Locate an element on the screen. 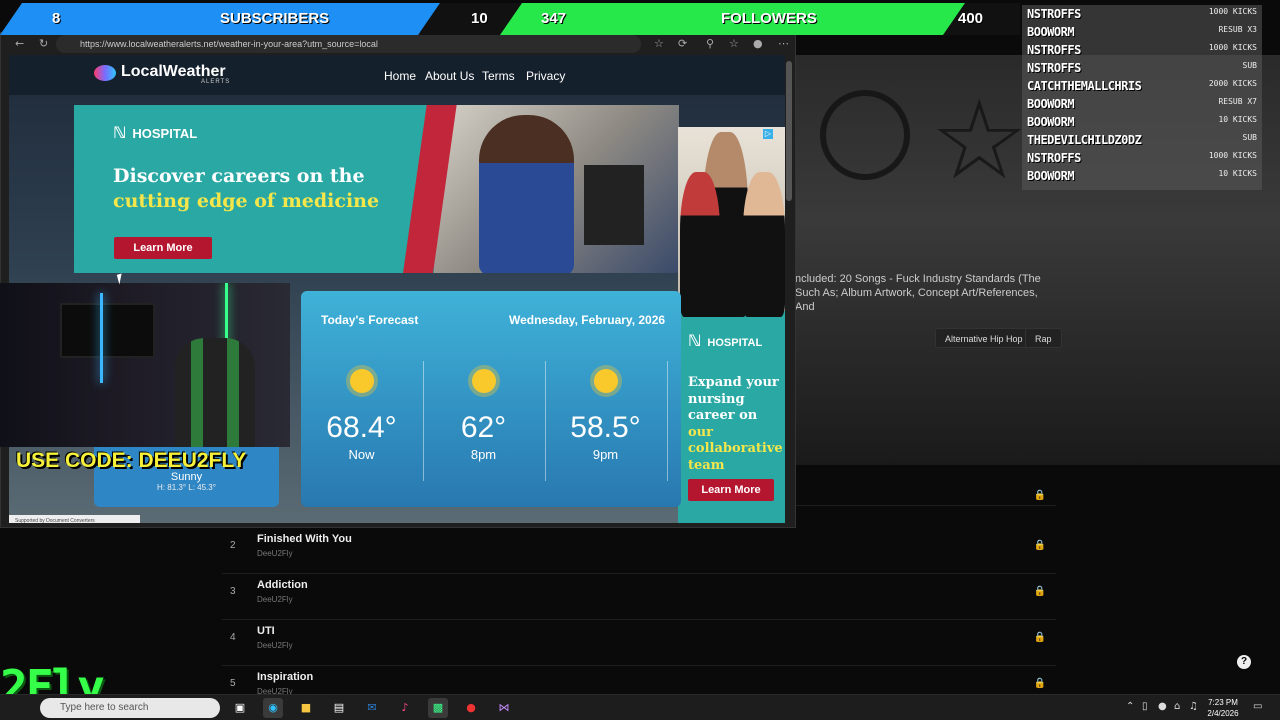 The width and height of the screenshot is (1280, 720). ad-learn-more-button: Learn More is located at coordinates (163, 248).